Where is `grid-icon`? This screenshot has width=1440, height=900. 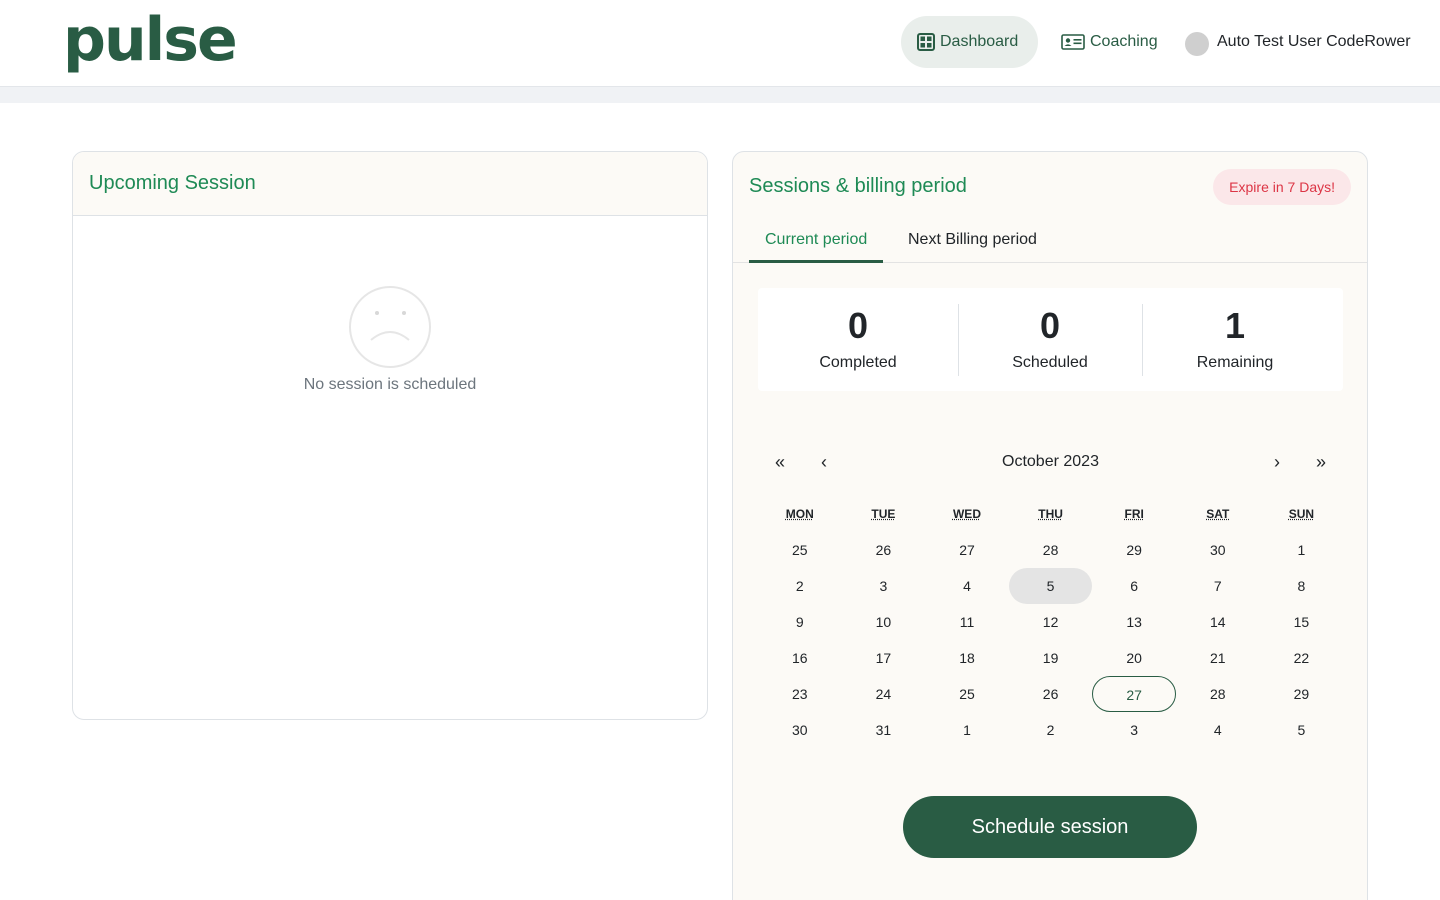
grid-icon is located at coordinates (926, 42).